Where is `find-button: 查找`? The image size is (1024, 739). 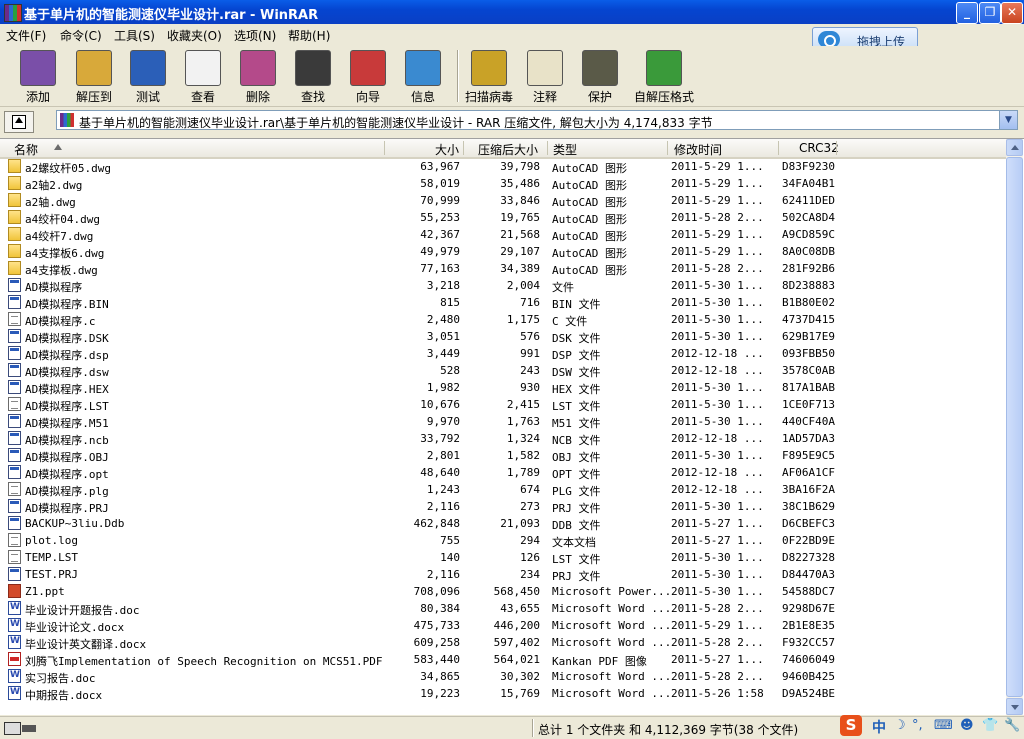 find-button: 查找 is located at coordinates (313, 76).